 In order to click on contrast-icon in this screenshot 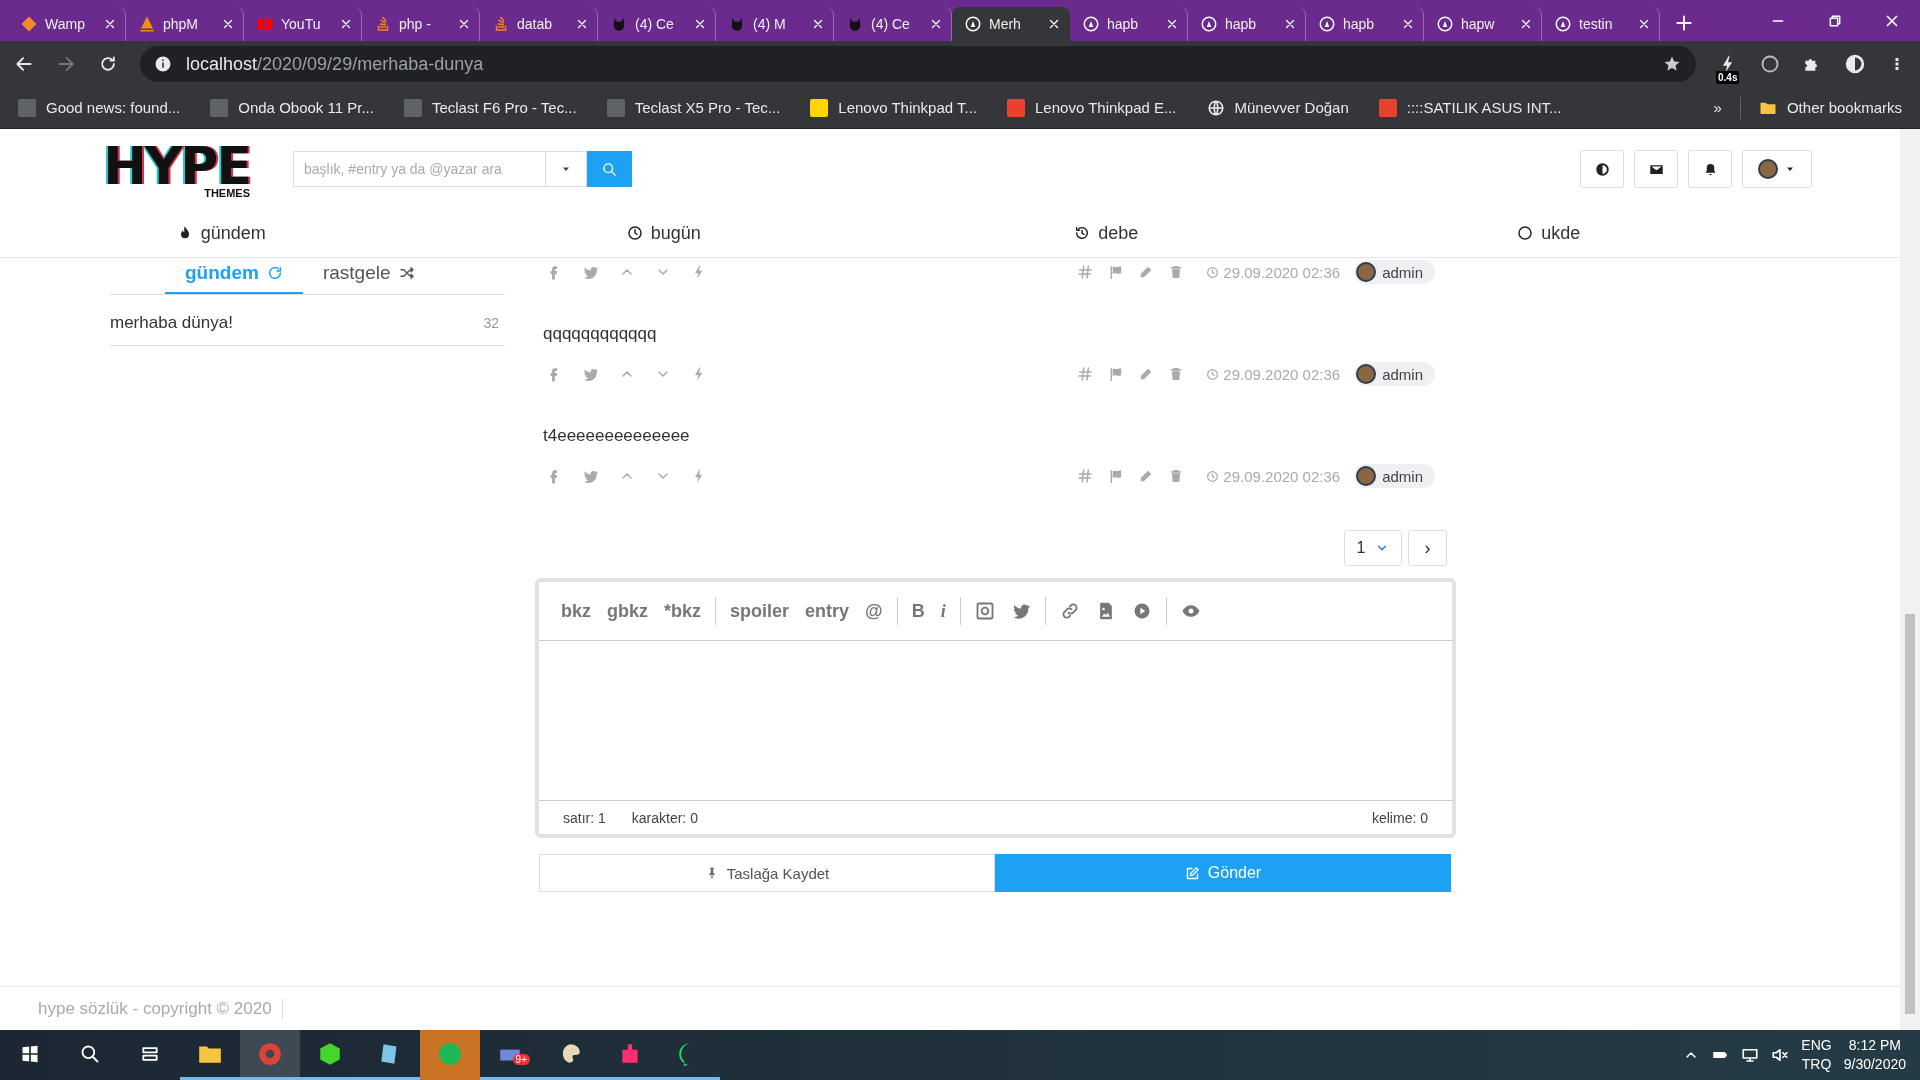, I will do `click(1602, 169)`.